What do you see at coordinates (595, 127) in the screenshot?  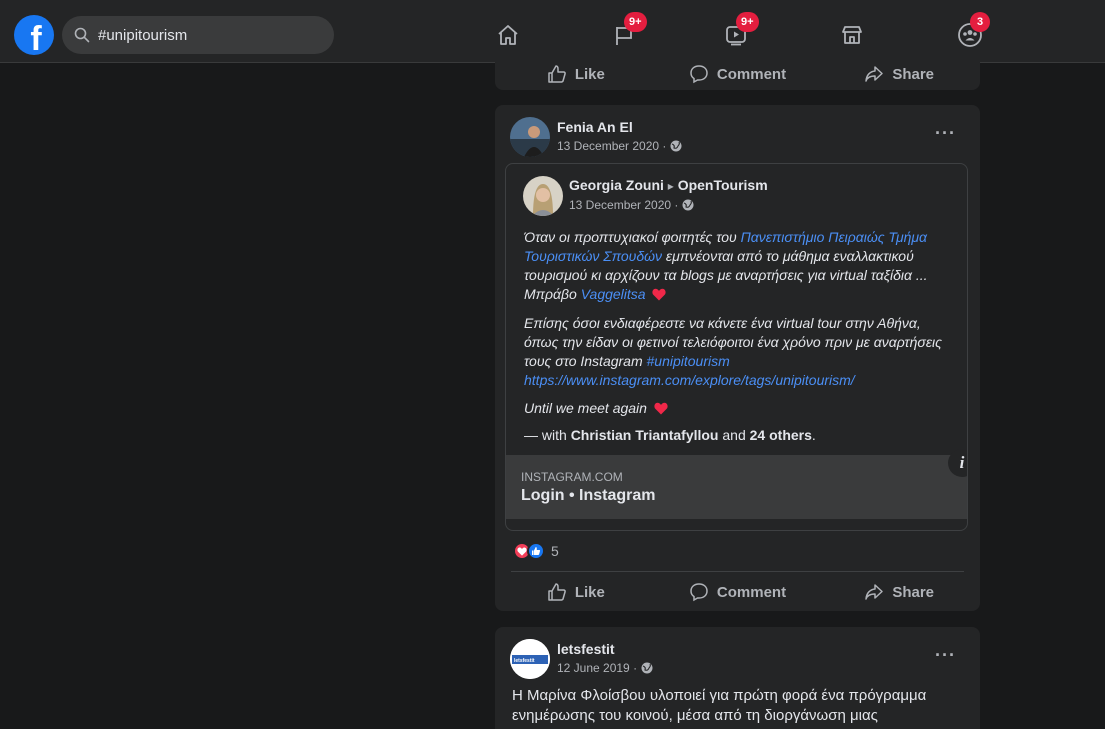 I see `post-author-name: Fenia An El` at bounding box center [595, 127].